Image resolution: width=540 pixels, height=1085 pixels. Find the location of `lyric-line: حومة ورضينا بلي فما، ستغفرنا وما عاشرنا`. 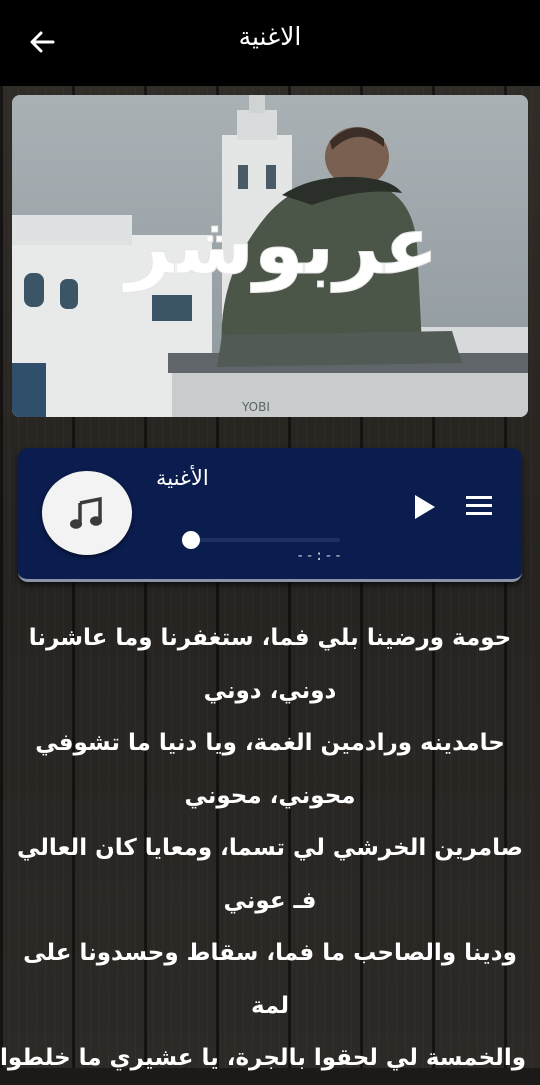

lyric-line: حومة ورضينا بلي فما، ستغفرنا وما عاشرنا is located at coordinates (270, 638).